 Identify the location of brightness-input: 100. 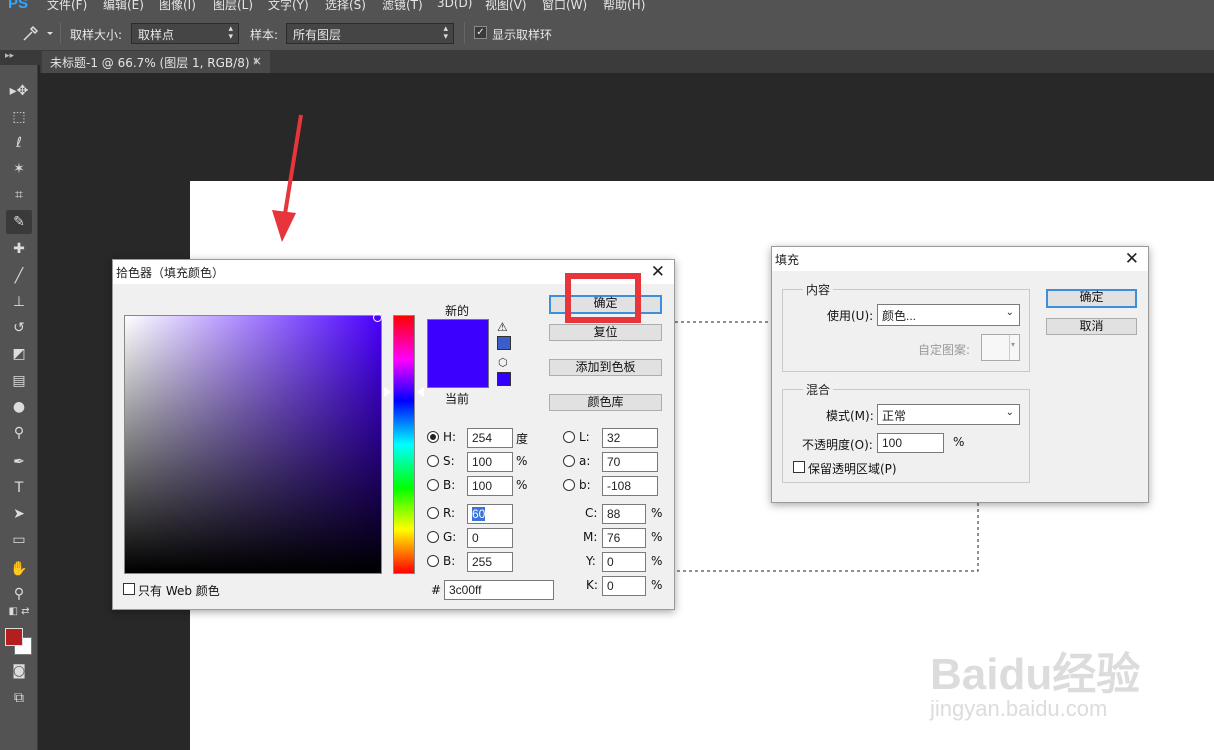
(490, 486).